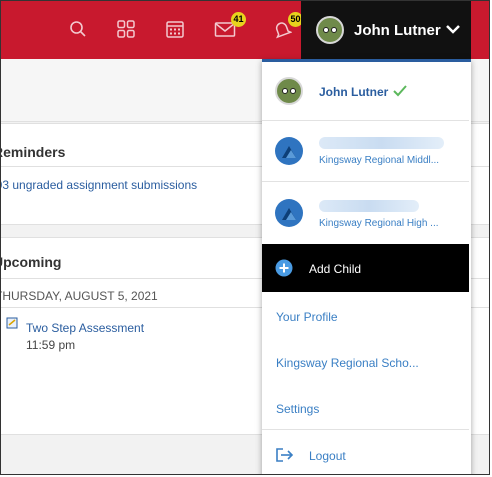  Describe the element at coordinates (99, 185) in the screenshot. I see `reminder-item-link: 103 ungraded assignment submissions` at that location.